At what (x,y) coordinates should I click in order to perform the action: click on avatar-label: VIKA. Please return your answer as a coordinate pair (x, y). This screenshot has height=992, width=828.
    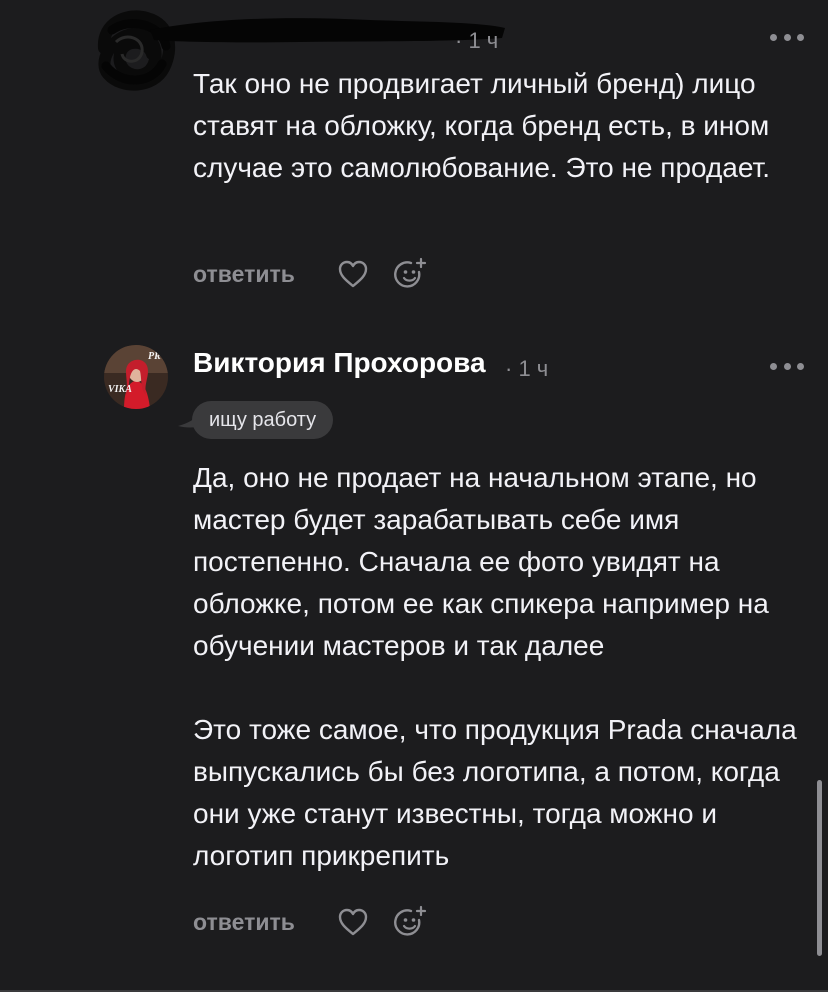
    Looking at the image, I should click on (120, 389).